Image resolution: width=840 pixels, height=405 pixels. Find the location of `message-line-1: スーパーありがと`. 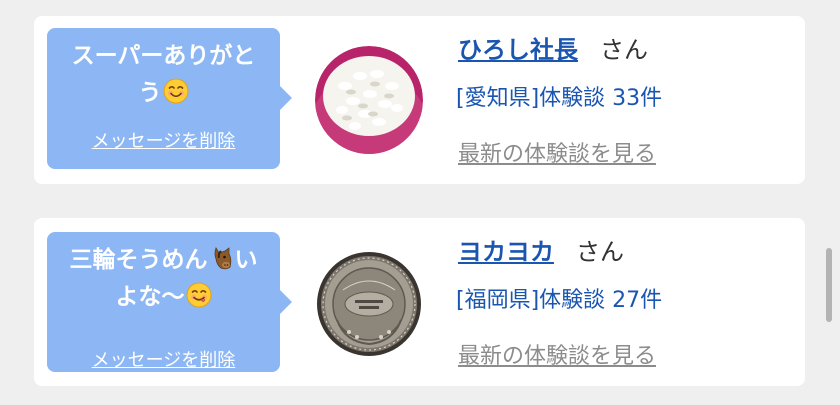

message-line-1: スーパーありがと is located at coordinates (163, 56).